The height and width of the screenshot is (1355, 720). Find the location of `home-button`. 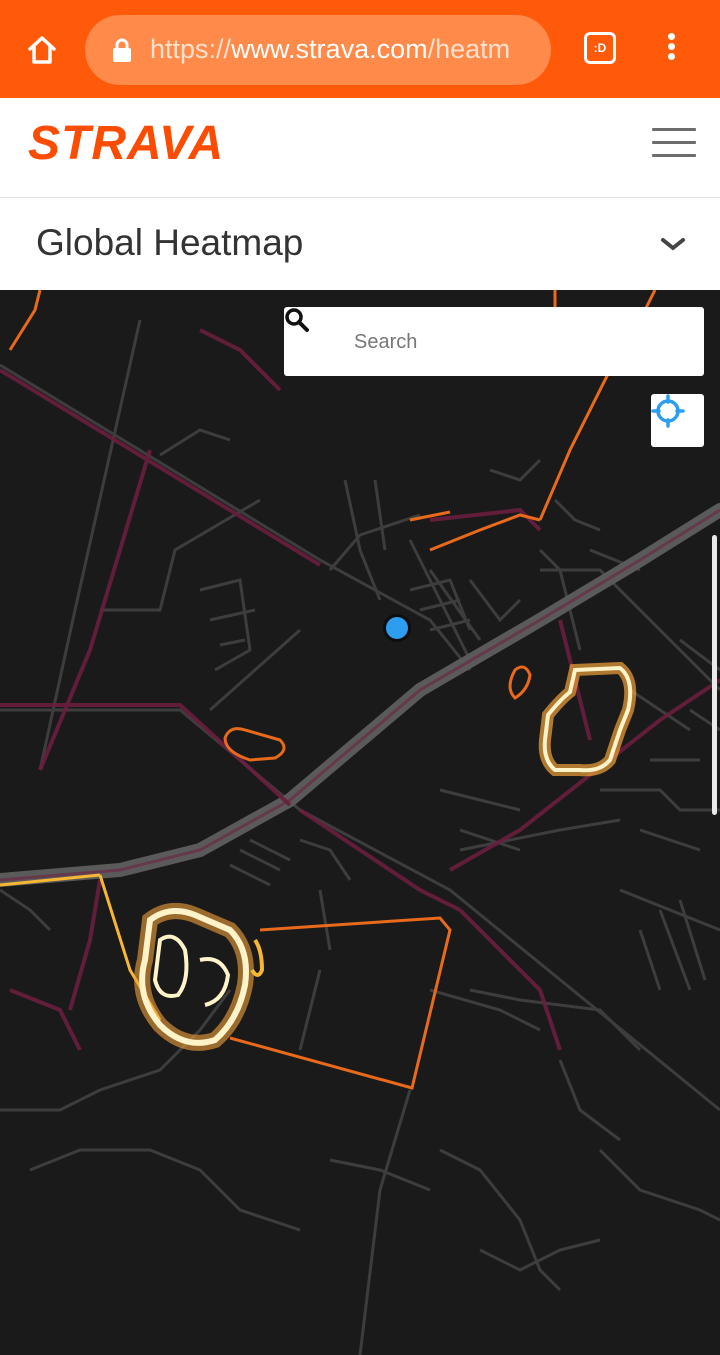

home-button is located at coordinates (42, 50).